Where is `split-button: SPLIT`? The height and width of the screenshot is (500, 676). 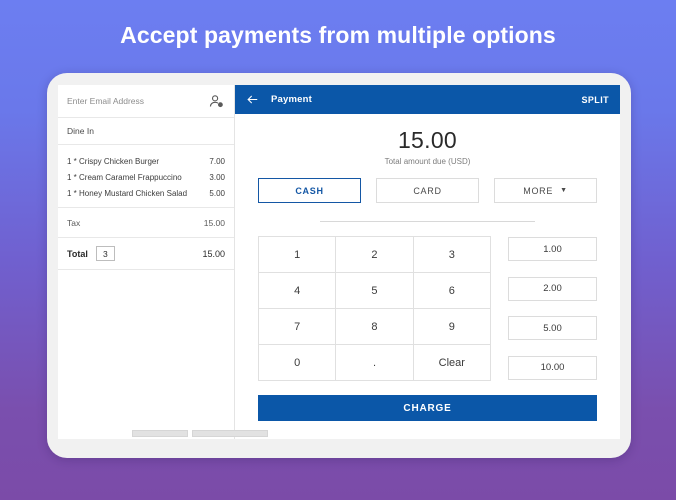 split-button: SPLIT is located at coordinates (595, 100).